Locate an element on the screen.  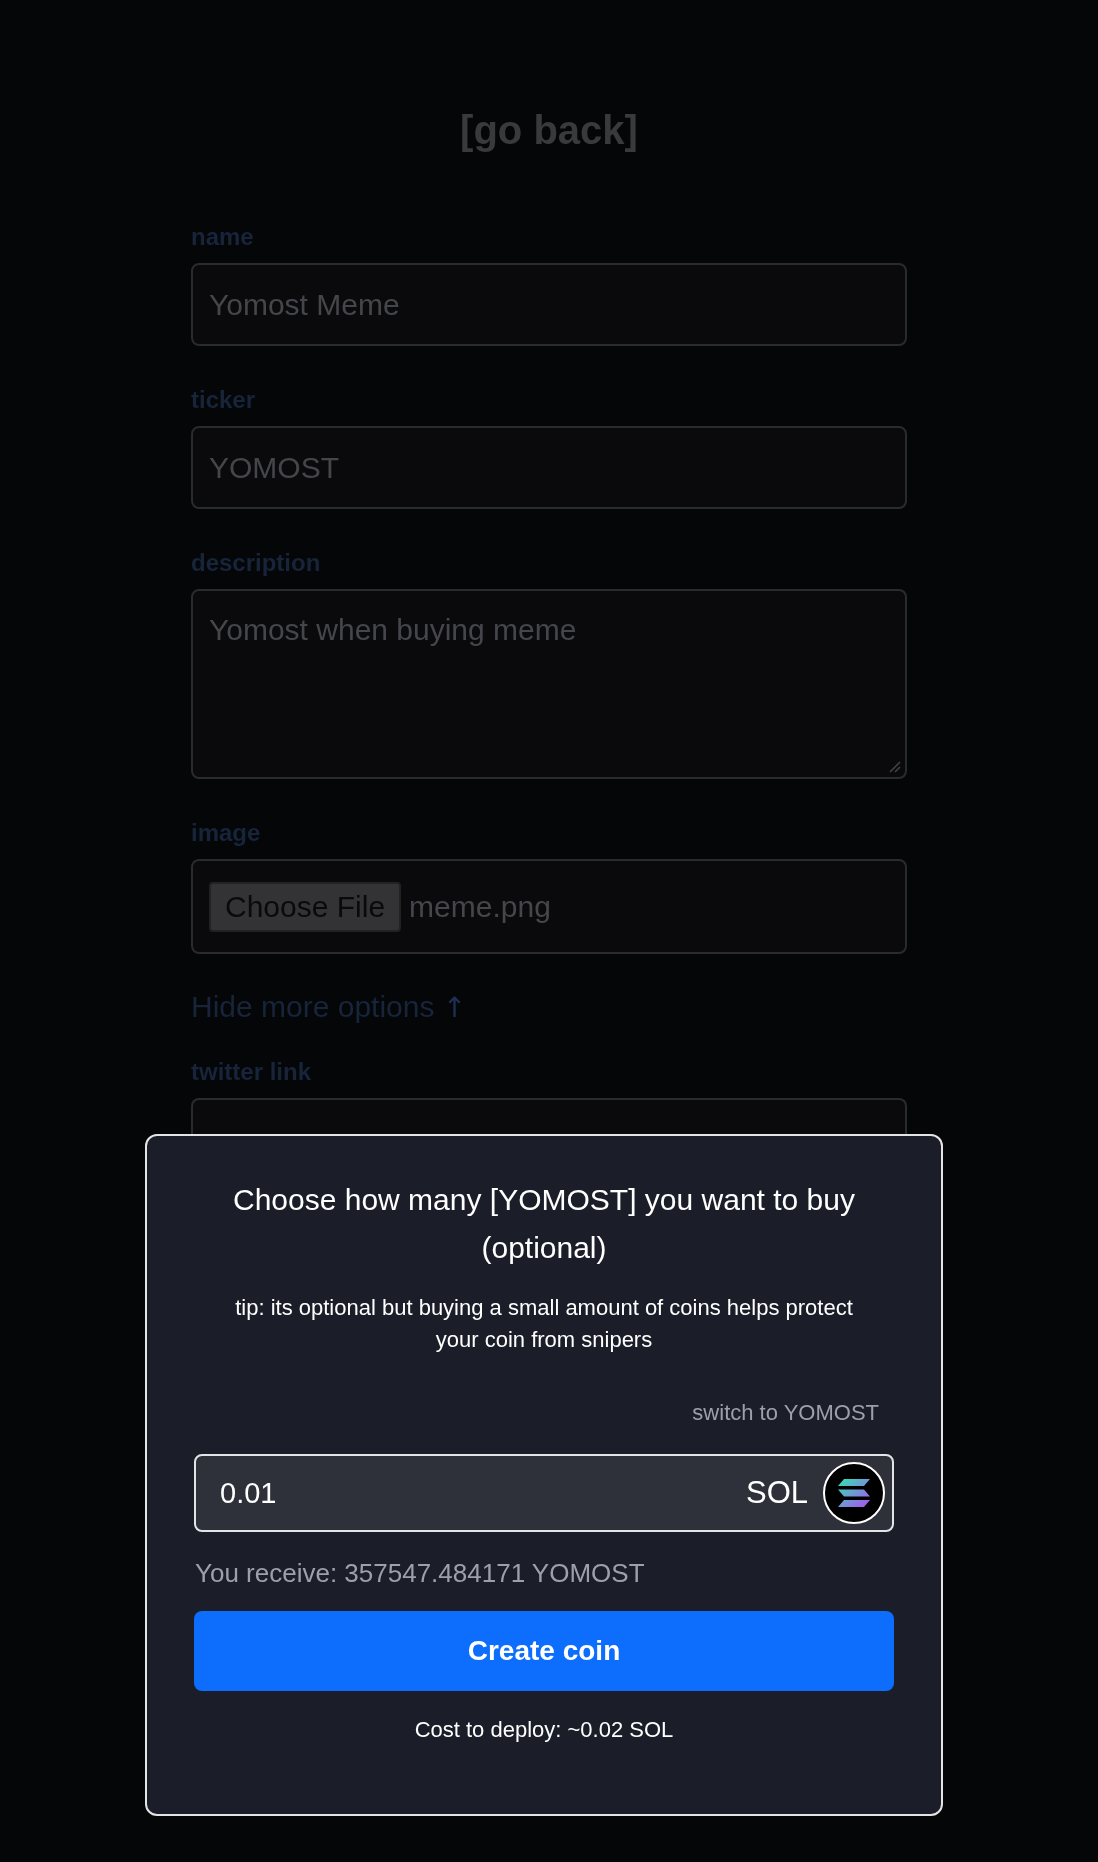
resize-grip-icon is located at coordinates (894, 766).